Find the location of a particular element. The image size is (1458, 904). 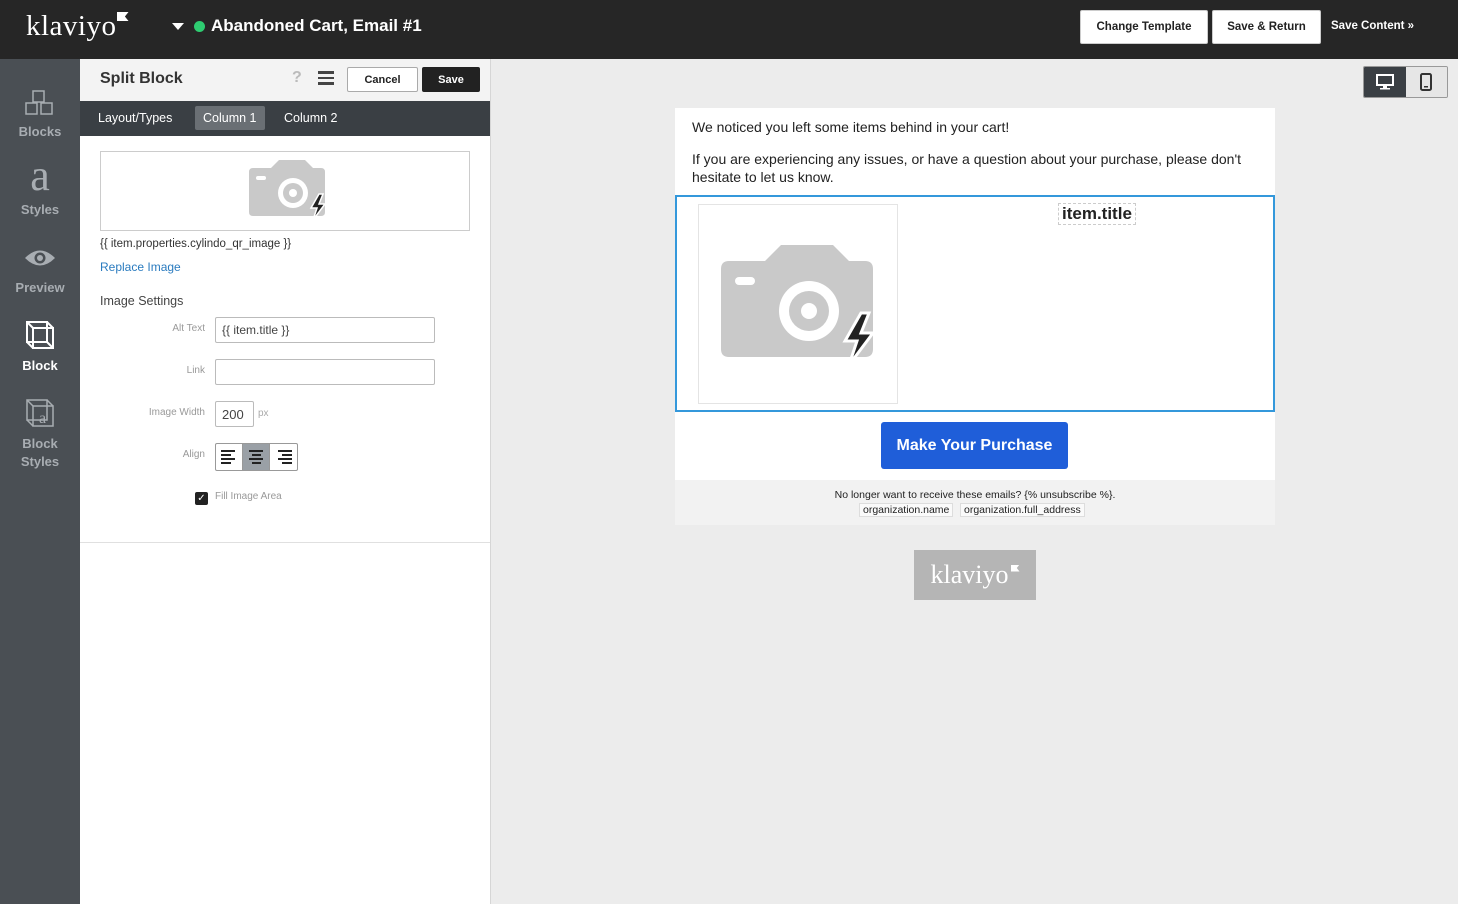

view-toggle is located at coordinates (1405, 82).